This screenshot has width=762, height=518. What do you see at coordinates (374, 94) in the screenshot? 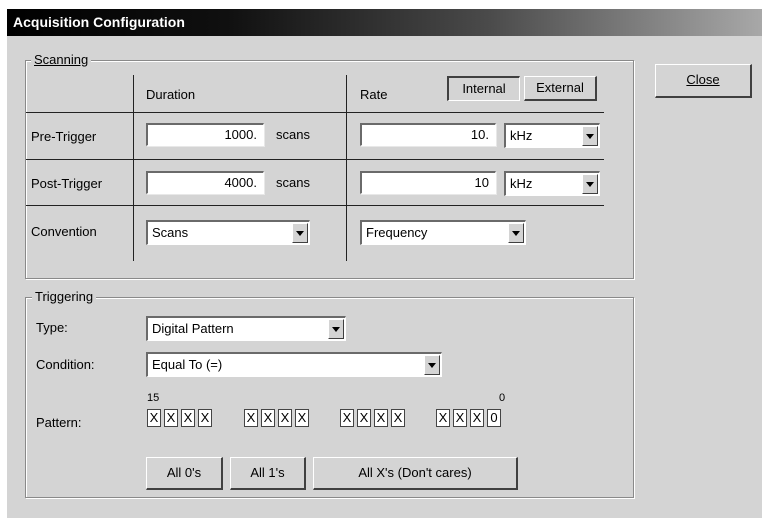
I see `rate-header: Rate` at bounding box center [374, 94].